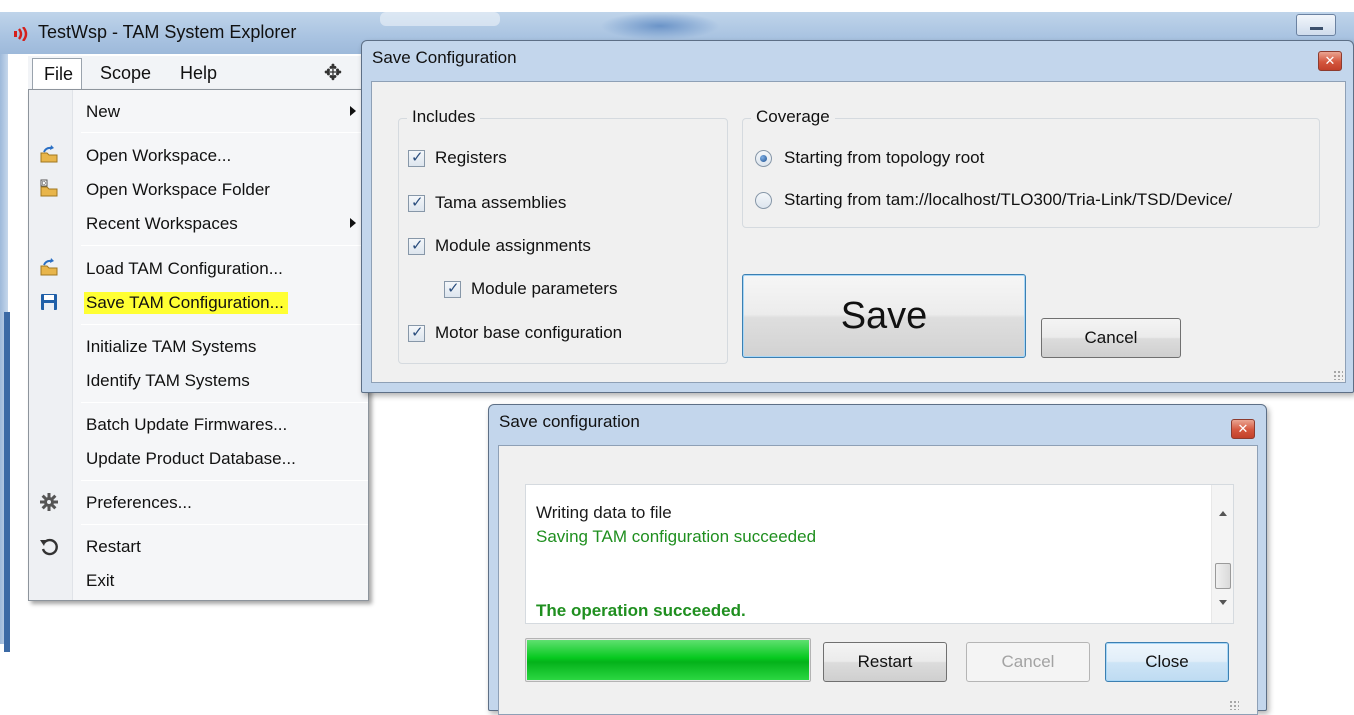  What do you see at coordinates (1031, 167) in the screenshot?
I see `coverage-group: Coverage` at bounding box center [1031, 167].